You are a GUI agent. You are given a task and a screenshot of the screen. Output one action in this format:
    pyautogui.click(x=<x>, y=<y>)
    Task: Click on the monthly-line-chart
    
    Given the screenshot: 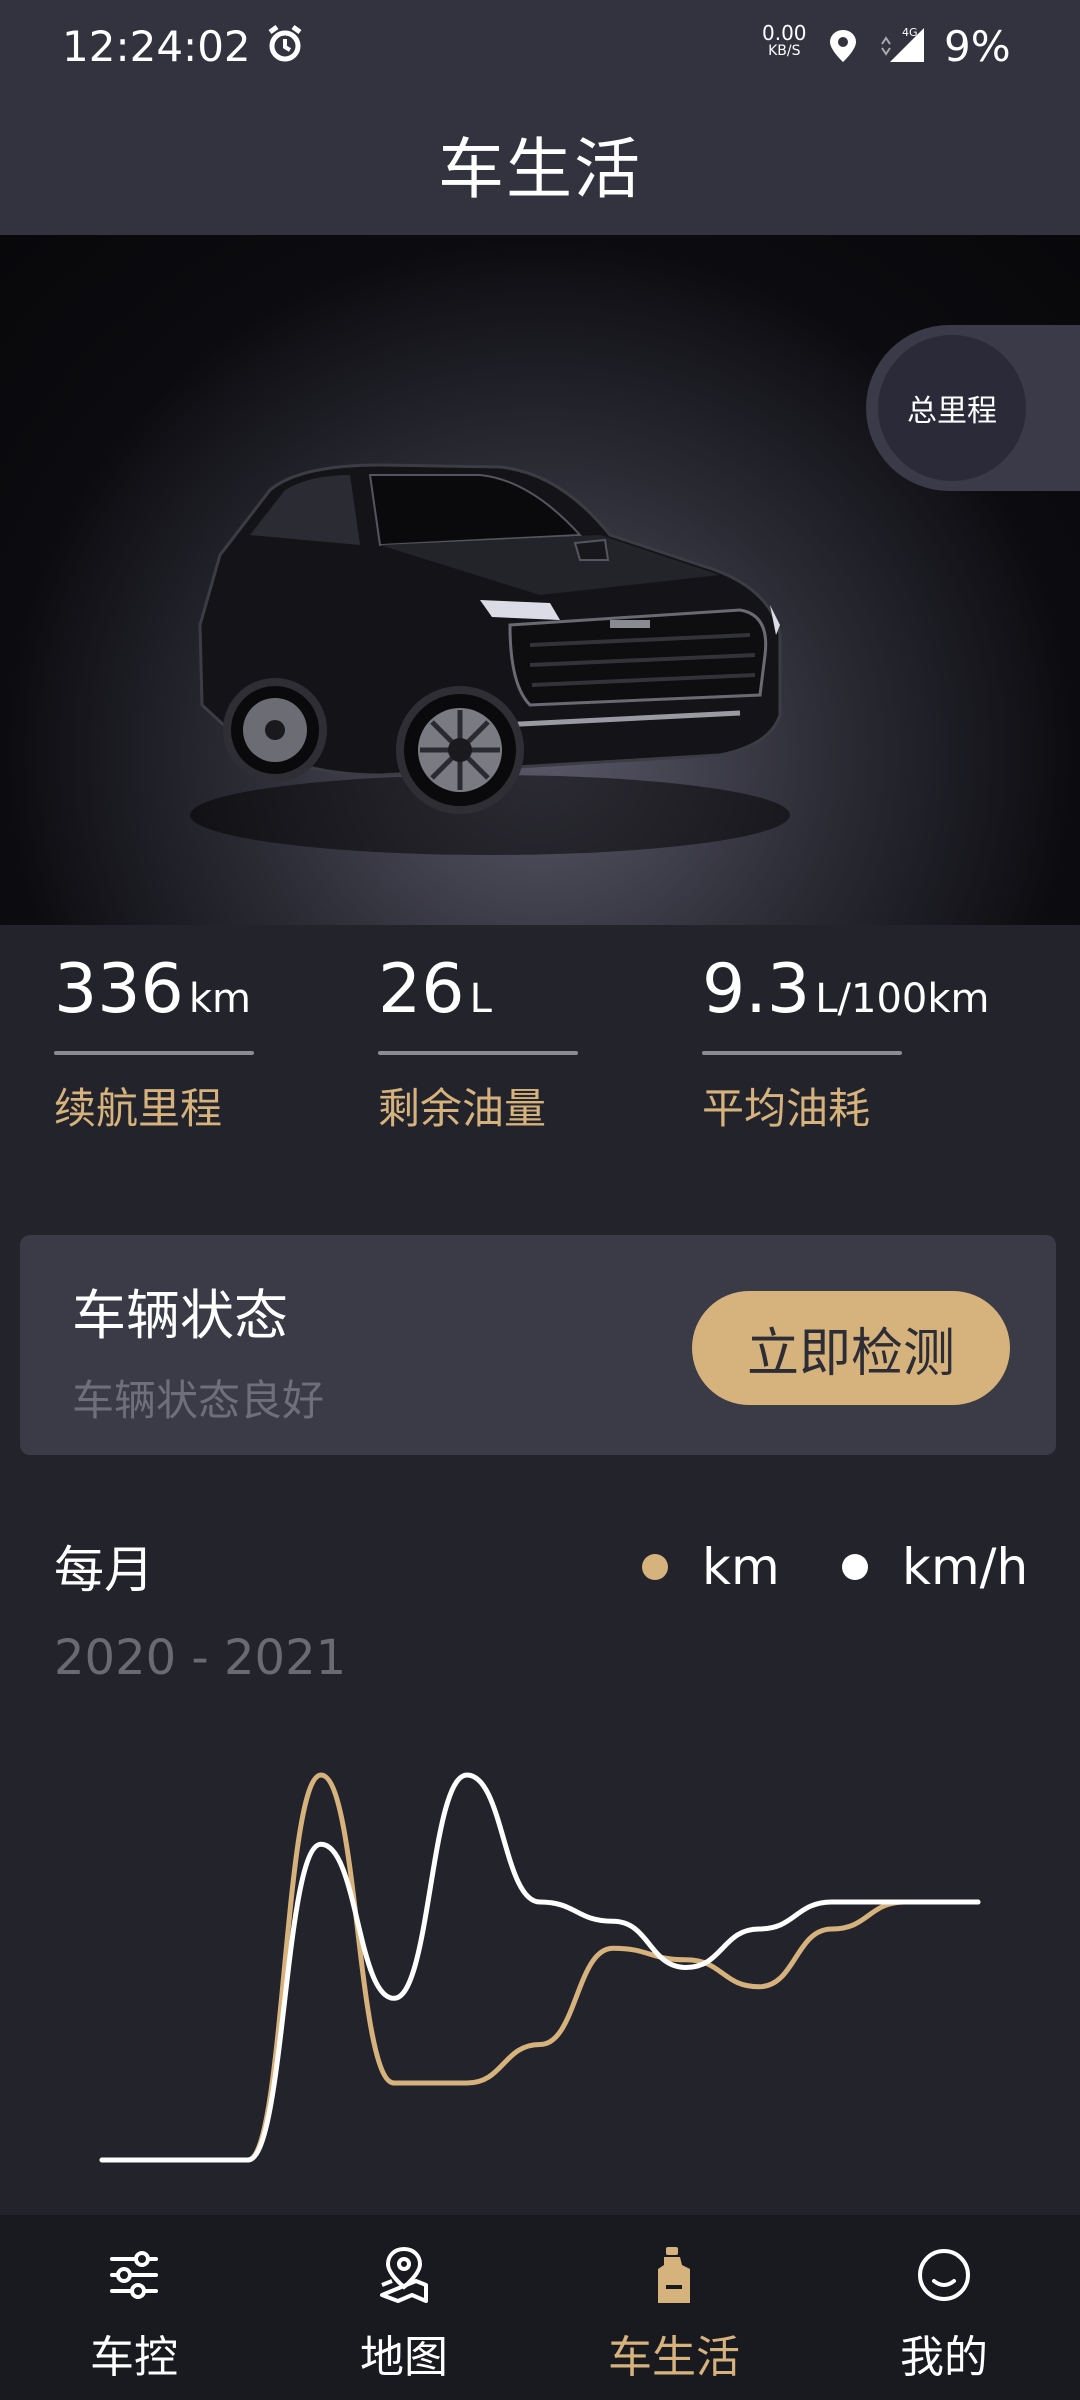 What is the action you would take?
    pyautogui.click(x=540, y=1967)
    